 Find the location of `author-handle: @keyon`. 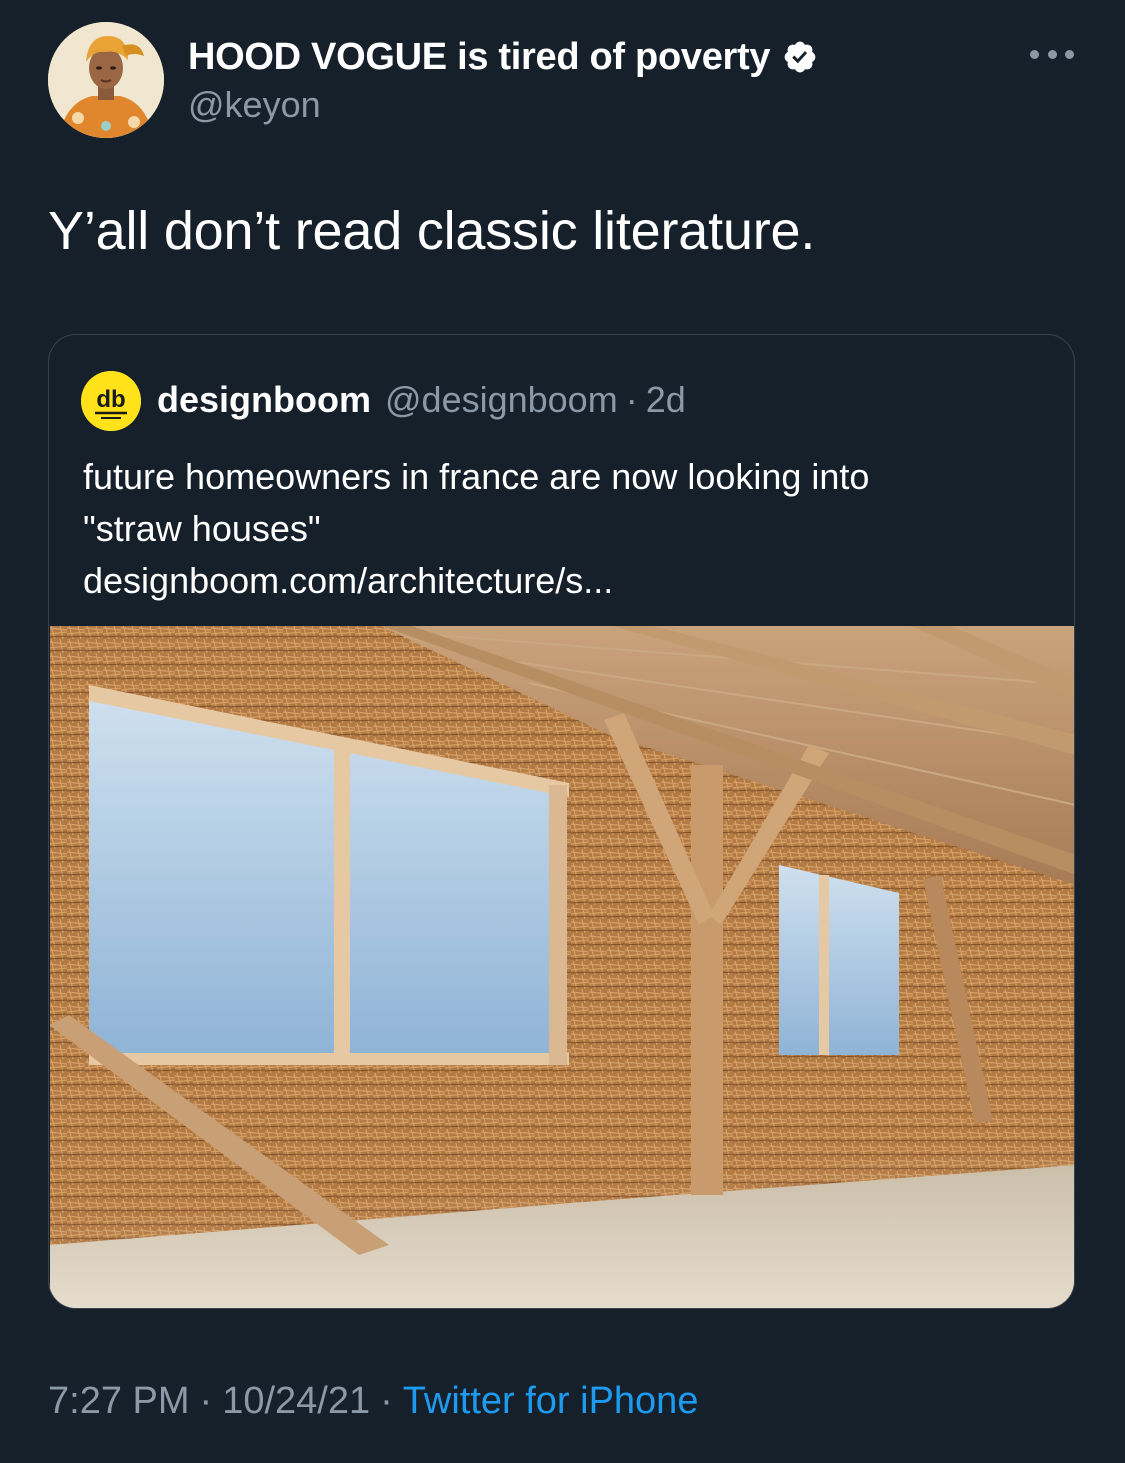

author-handle: @keyon is located at coordinates (254, 105).